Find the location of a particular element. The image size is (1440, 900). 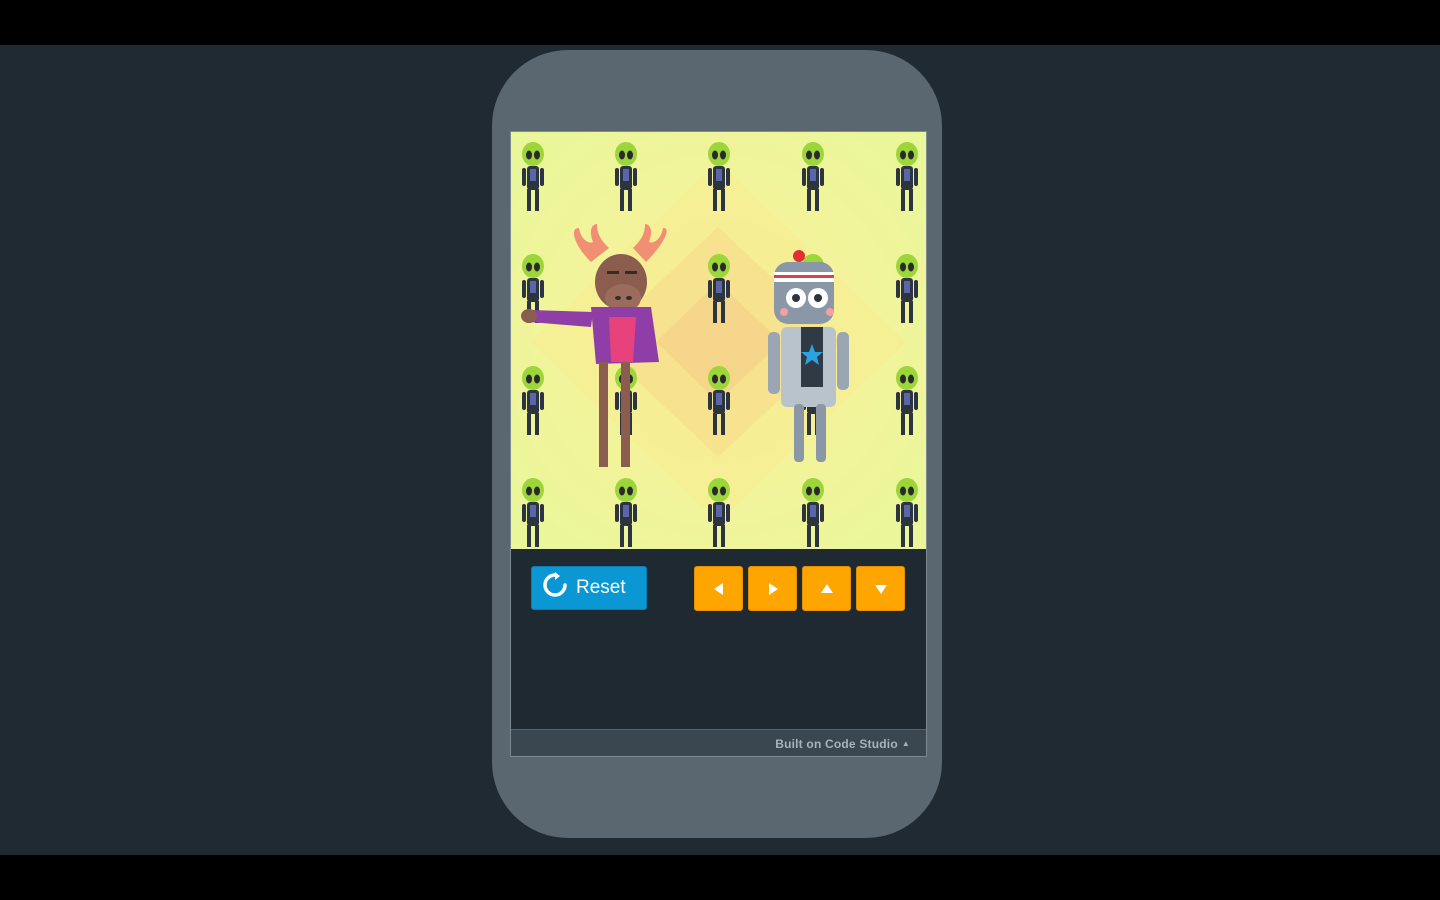

down-arrow-icon is located at coordinates (880, 589).